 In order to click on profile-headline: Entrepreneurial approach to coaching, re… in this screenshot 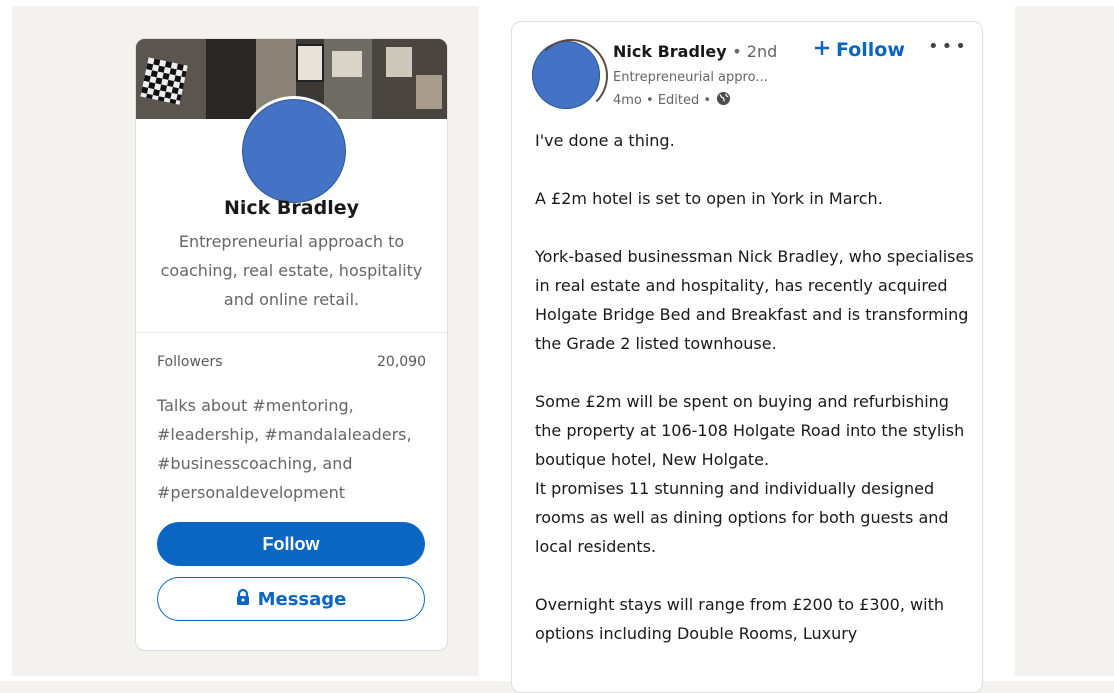, I will do `click(291, 270)`.